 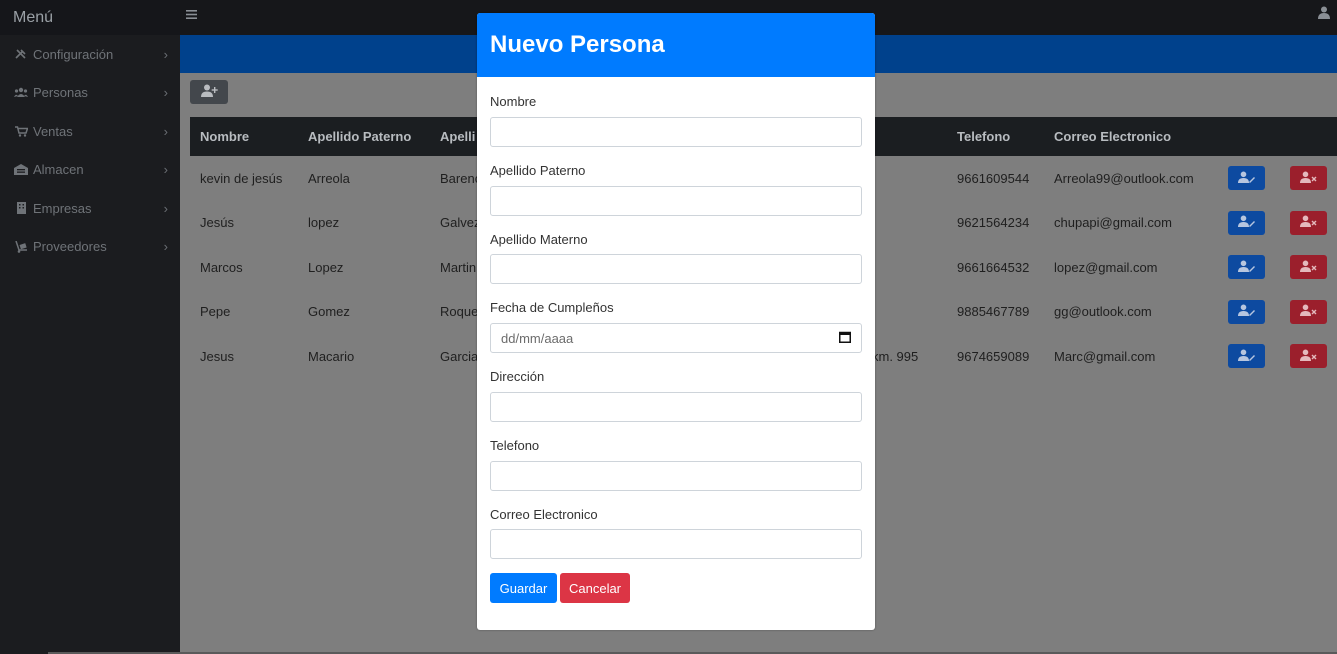 What do you see at coordinates (523, 588) in the screenshot?
I see `save-button: Guardar` at bounding box center [523, 588].